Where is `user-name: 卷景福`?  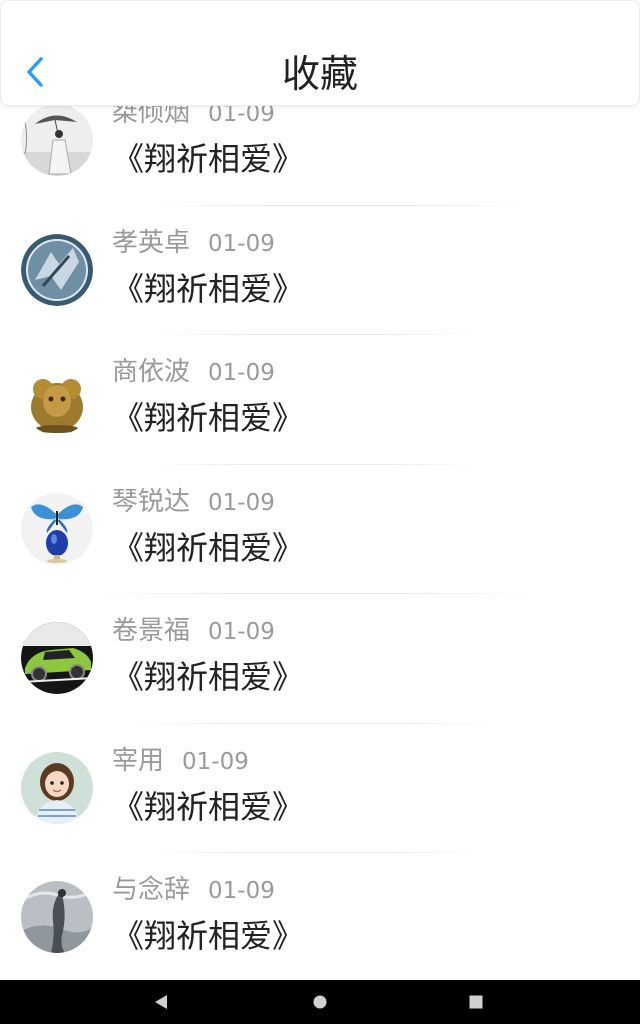
user-name: 卷景福 is located at coordinates (151, 631).